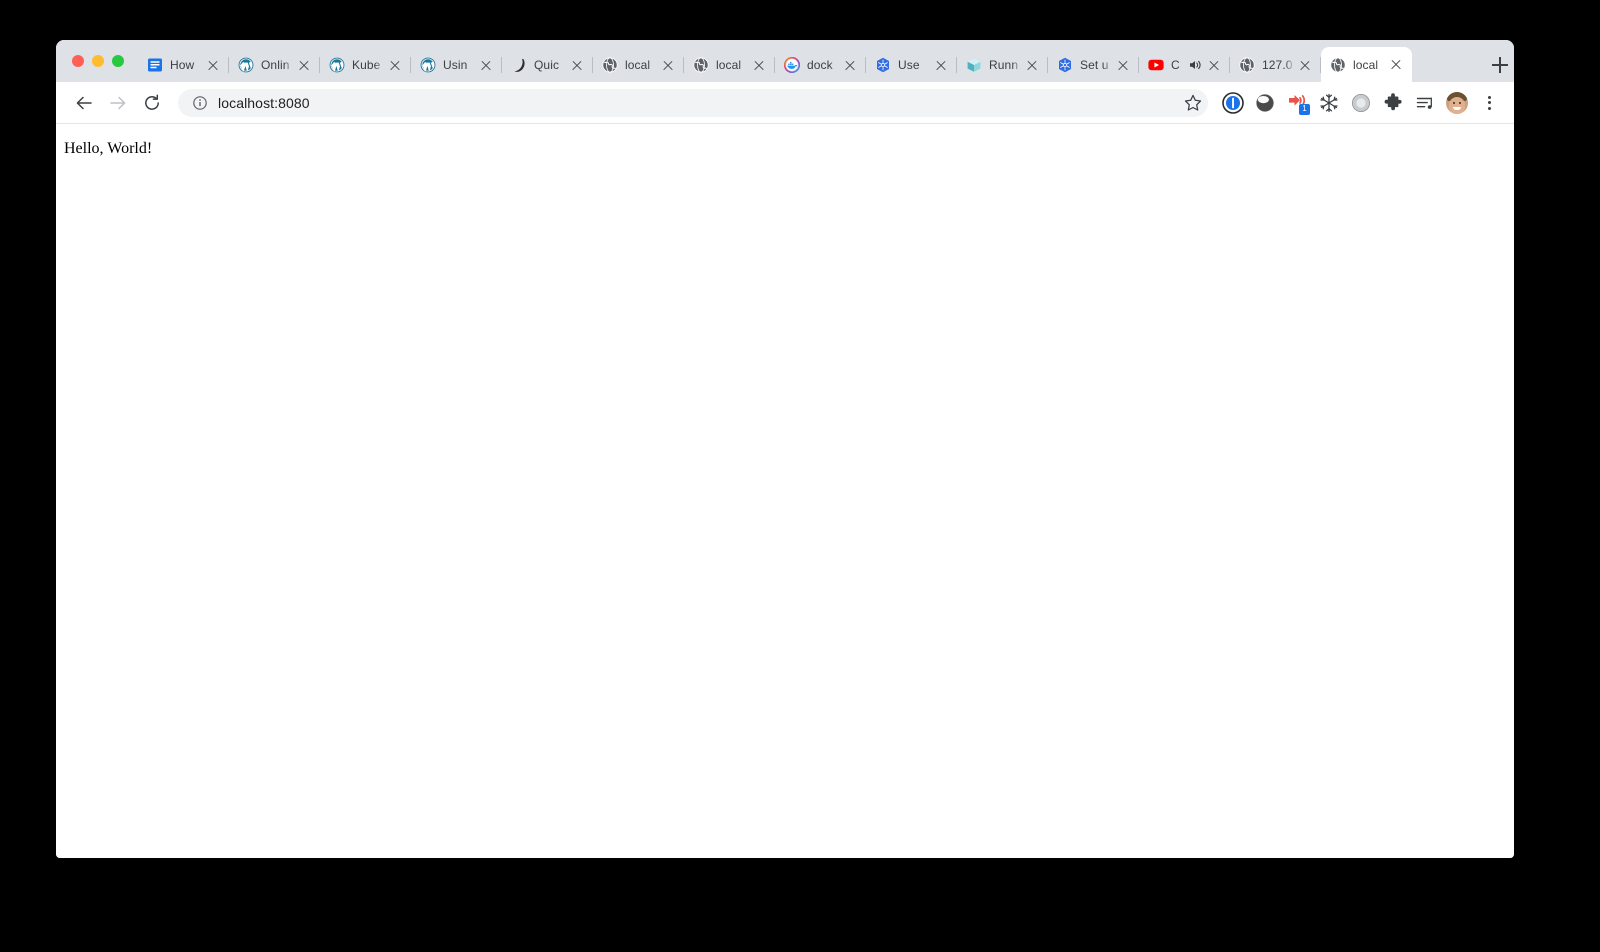 Image resolution: width=1600 pixels, height=952 pixels. I want to click on profile-avatar, so click(1457, 103).